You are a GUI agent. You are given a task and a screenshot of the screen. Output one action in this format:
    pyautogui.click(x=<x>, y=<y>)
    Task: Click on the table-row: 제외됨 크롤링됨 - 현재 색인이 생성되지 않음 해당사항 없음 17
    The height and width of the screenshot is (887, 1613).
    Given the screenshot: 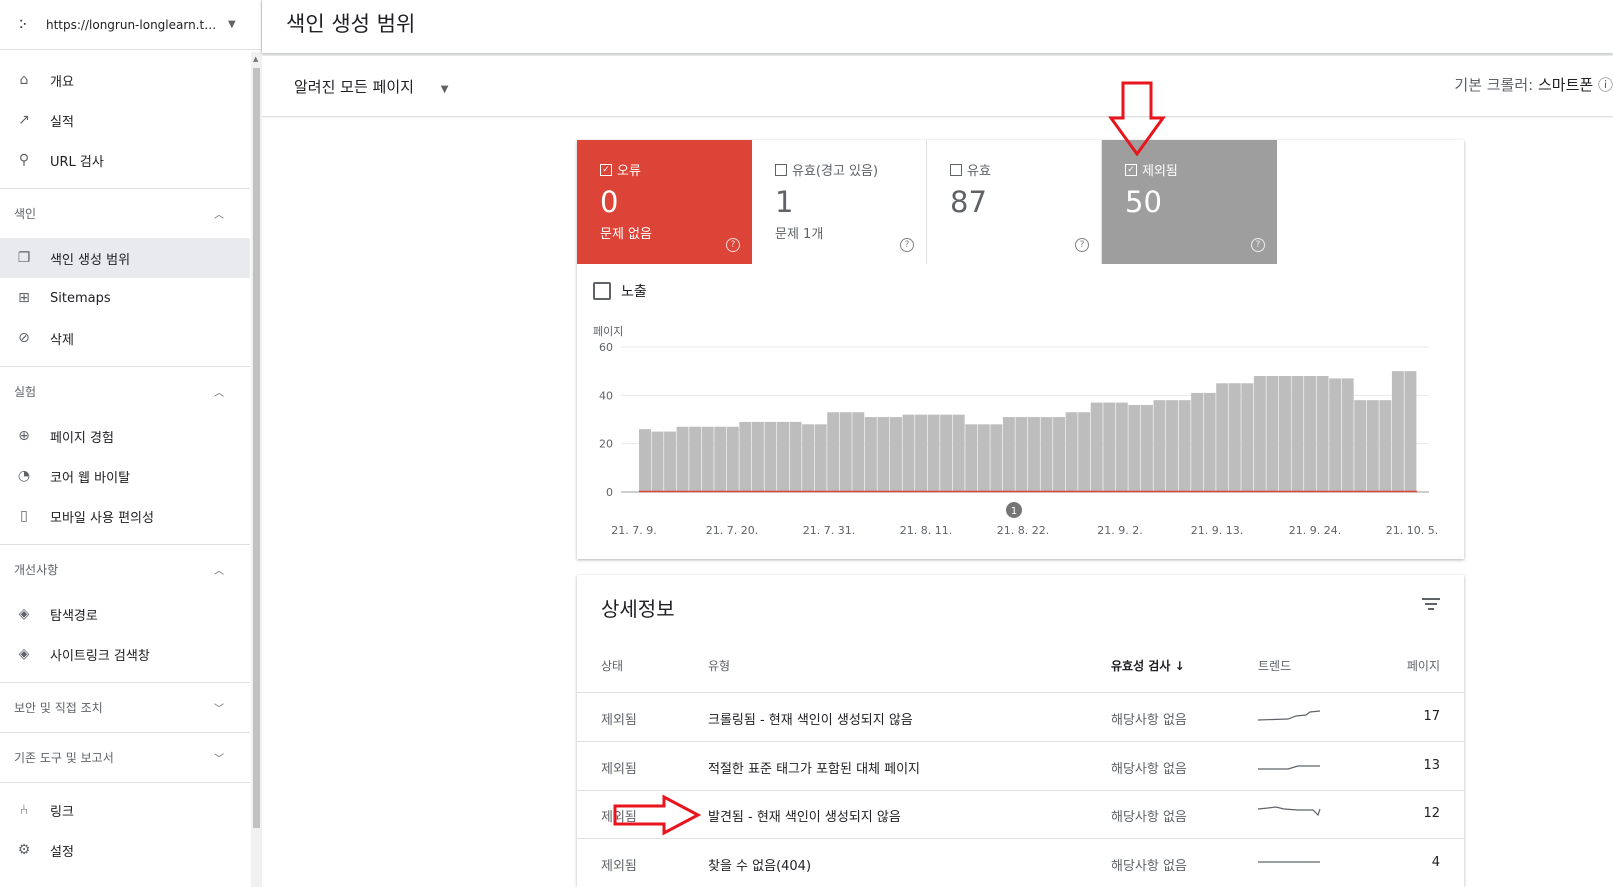 What is the action you would take?
    pyautogui.click(x=1020, y=718)
    